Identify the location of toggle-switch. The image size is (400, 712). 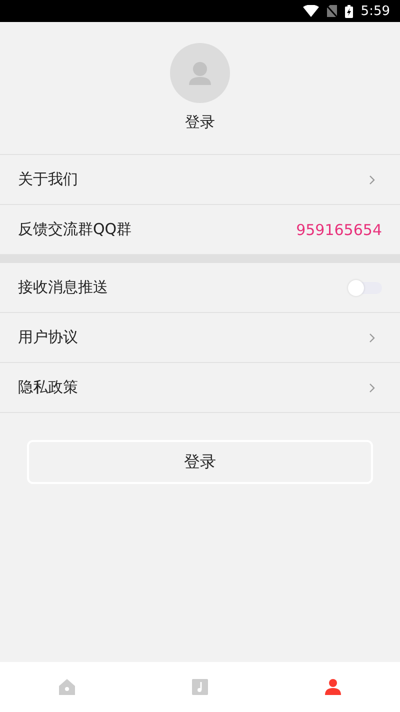
(365, 287).